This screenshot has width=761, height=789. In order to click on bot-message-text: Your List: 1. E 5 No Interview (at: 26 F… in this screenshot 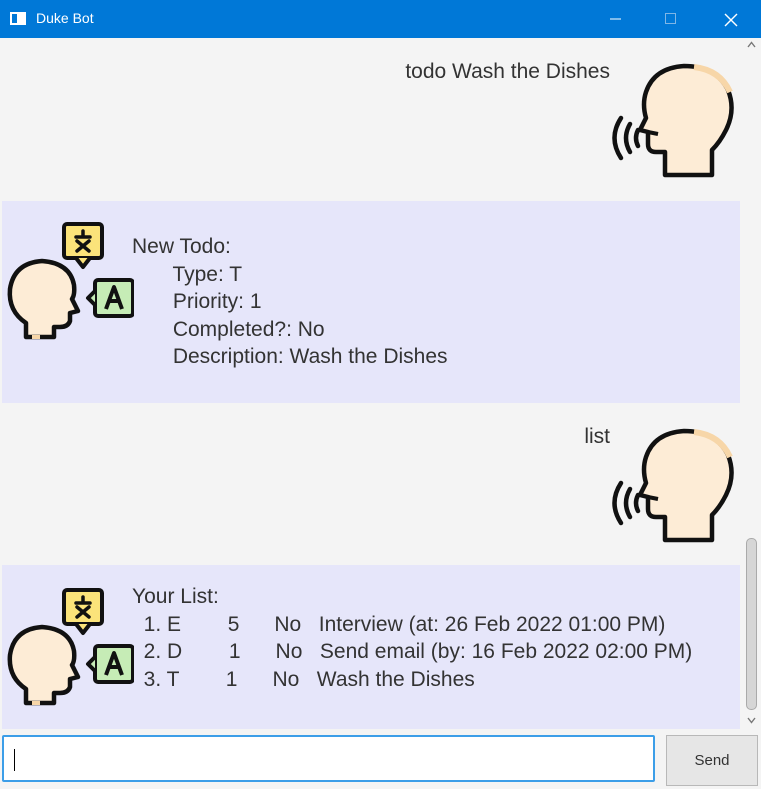, I will do `click(412, 638)`.